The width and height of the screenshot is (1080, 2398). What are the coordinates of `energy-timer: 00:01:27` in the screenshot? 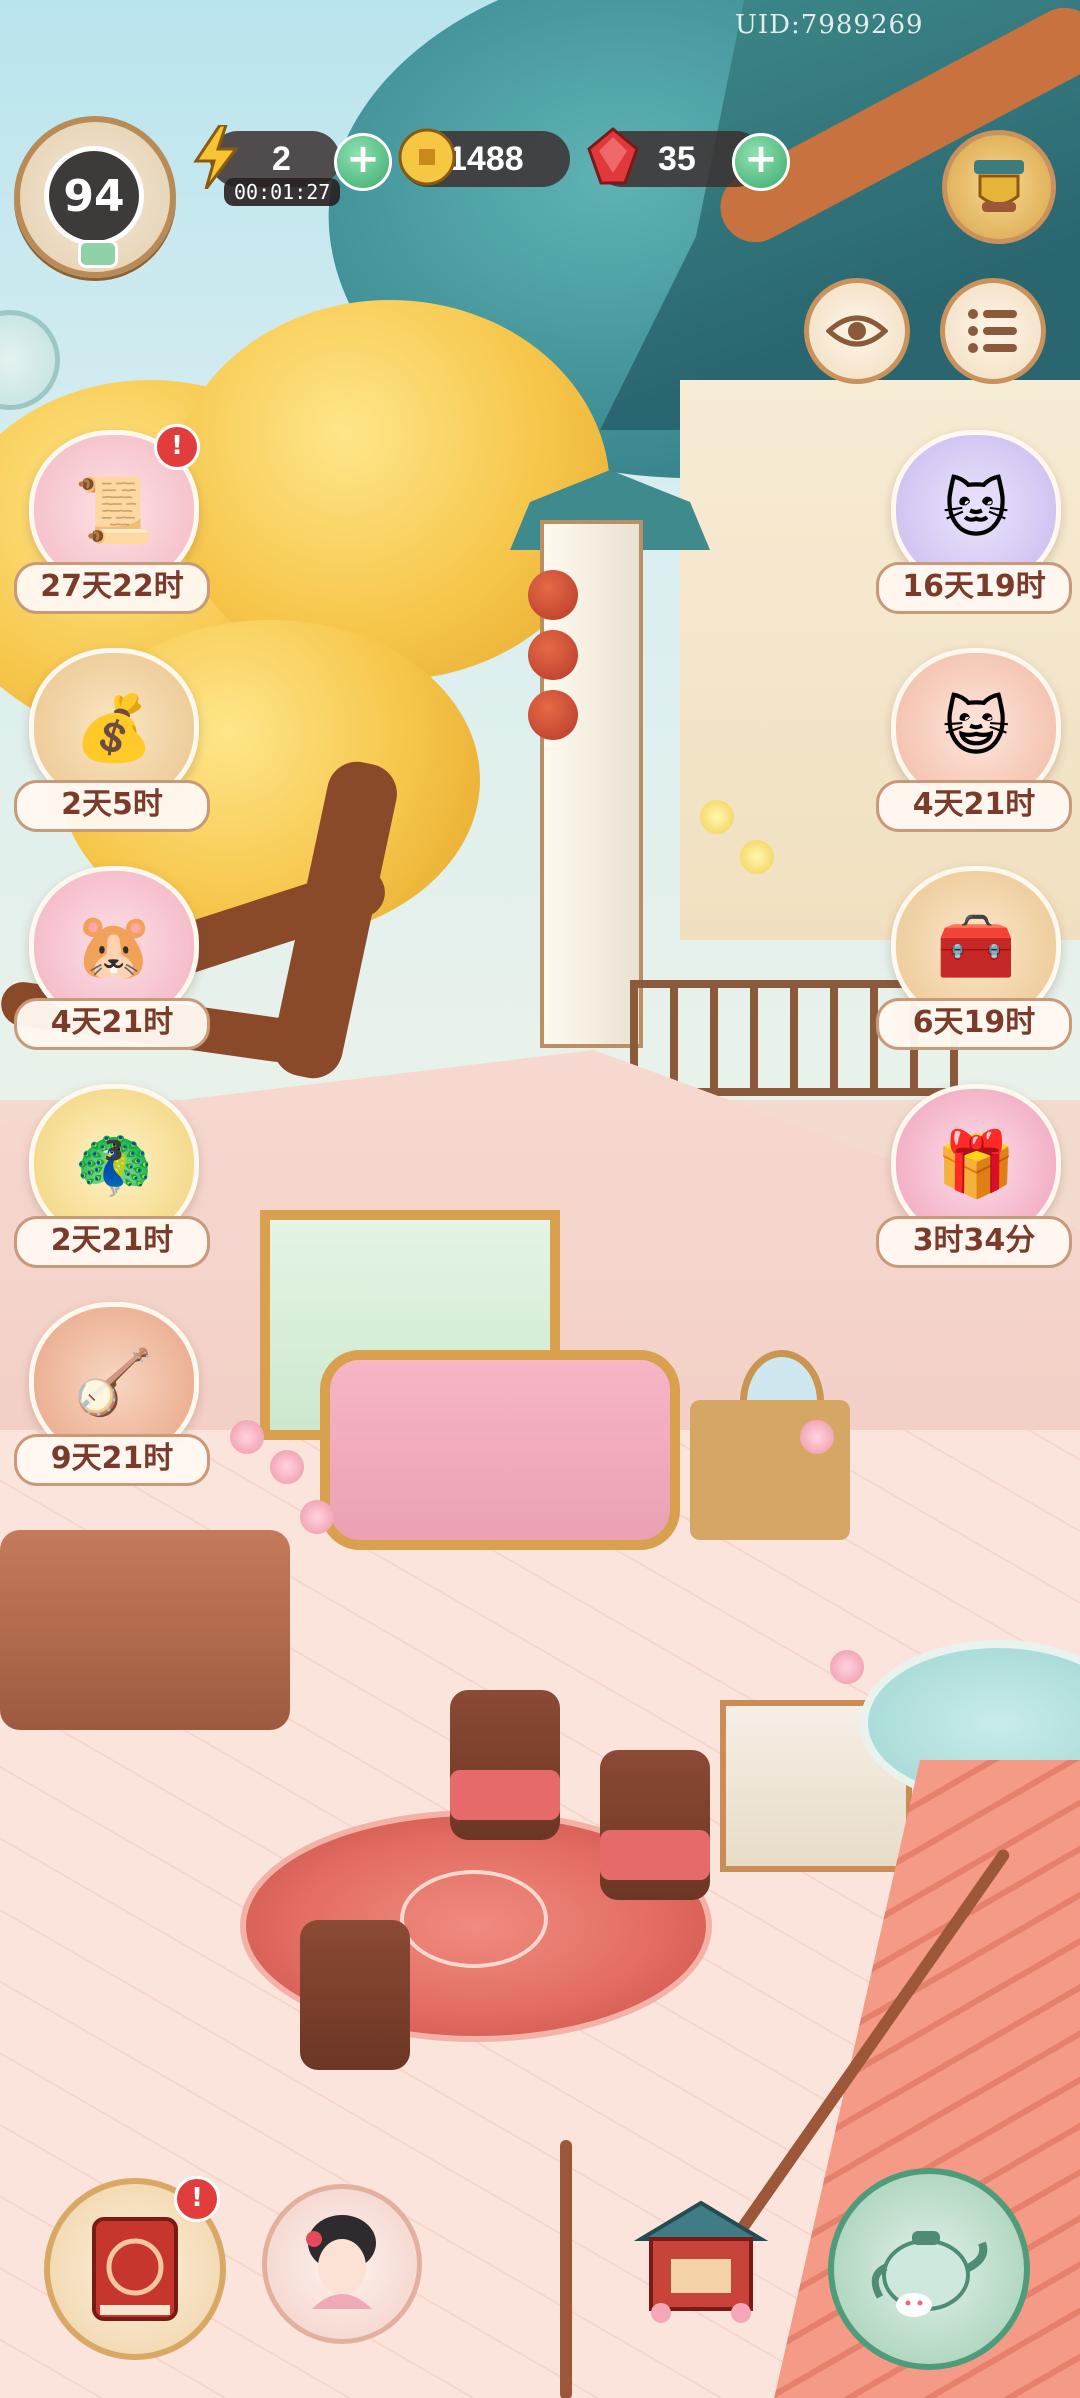 It's located at (282, 192).